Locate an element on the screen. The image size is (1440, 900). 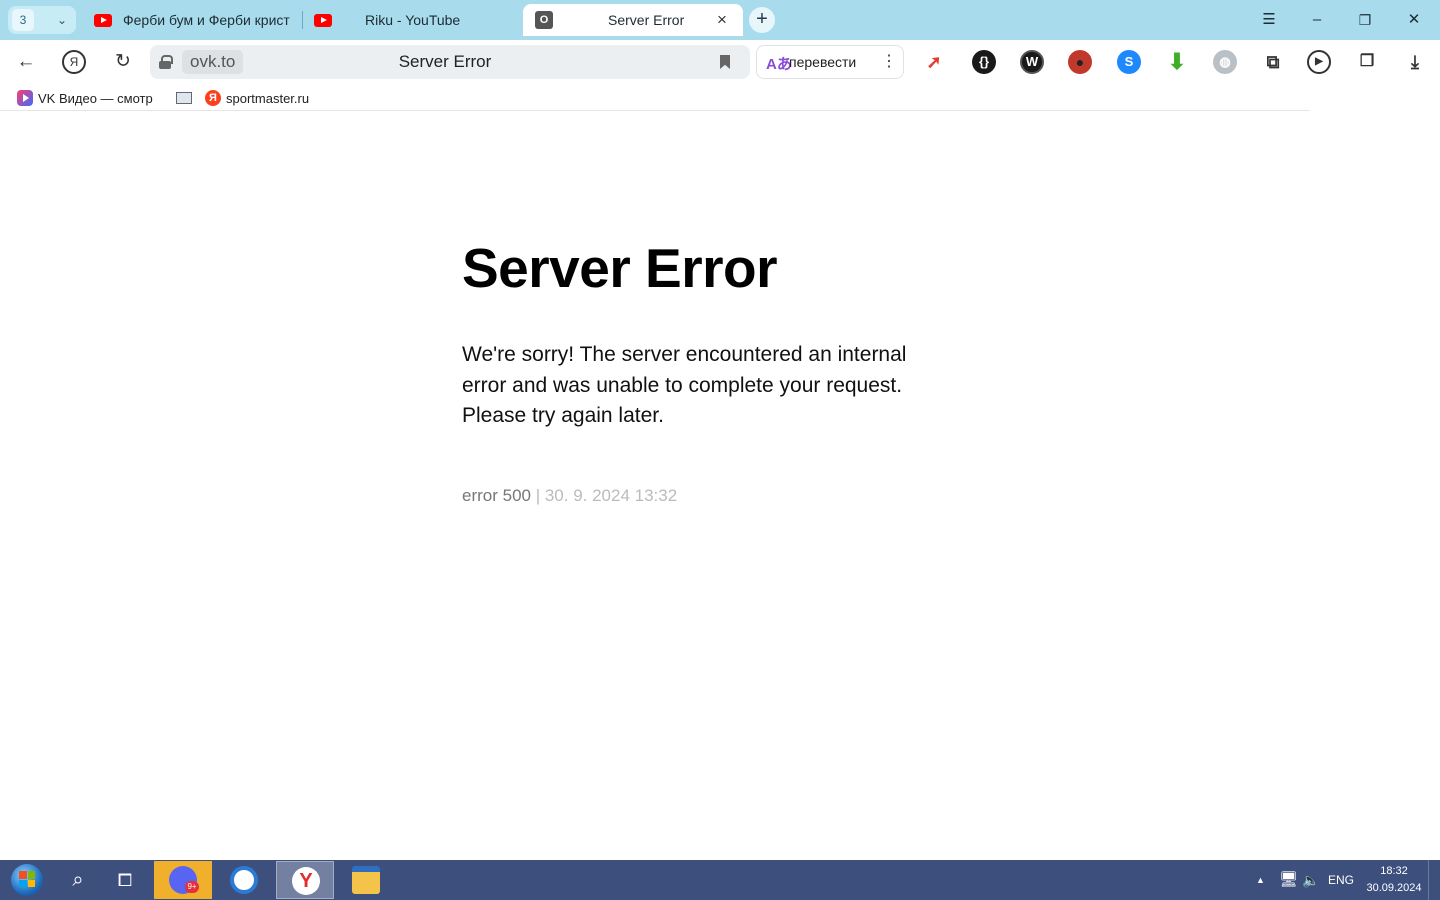
tab-label: Riku - YouTube is located at coordinates (413, 20).